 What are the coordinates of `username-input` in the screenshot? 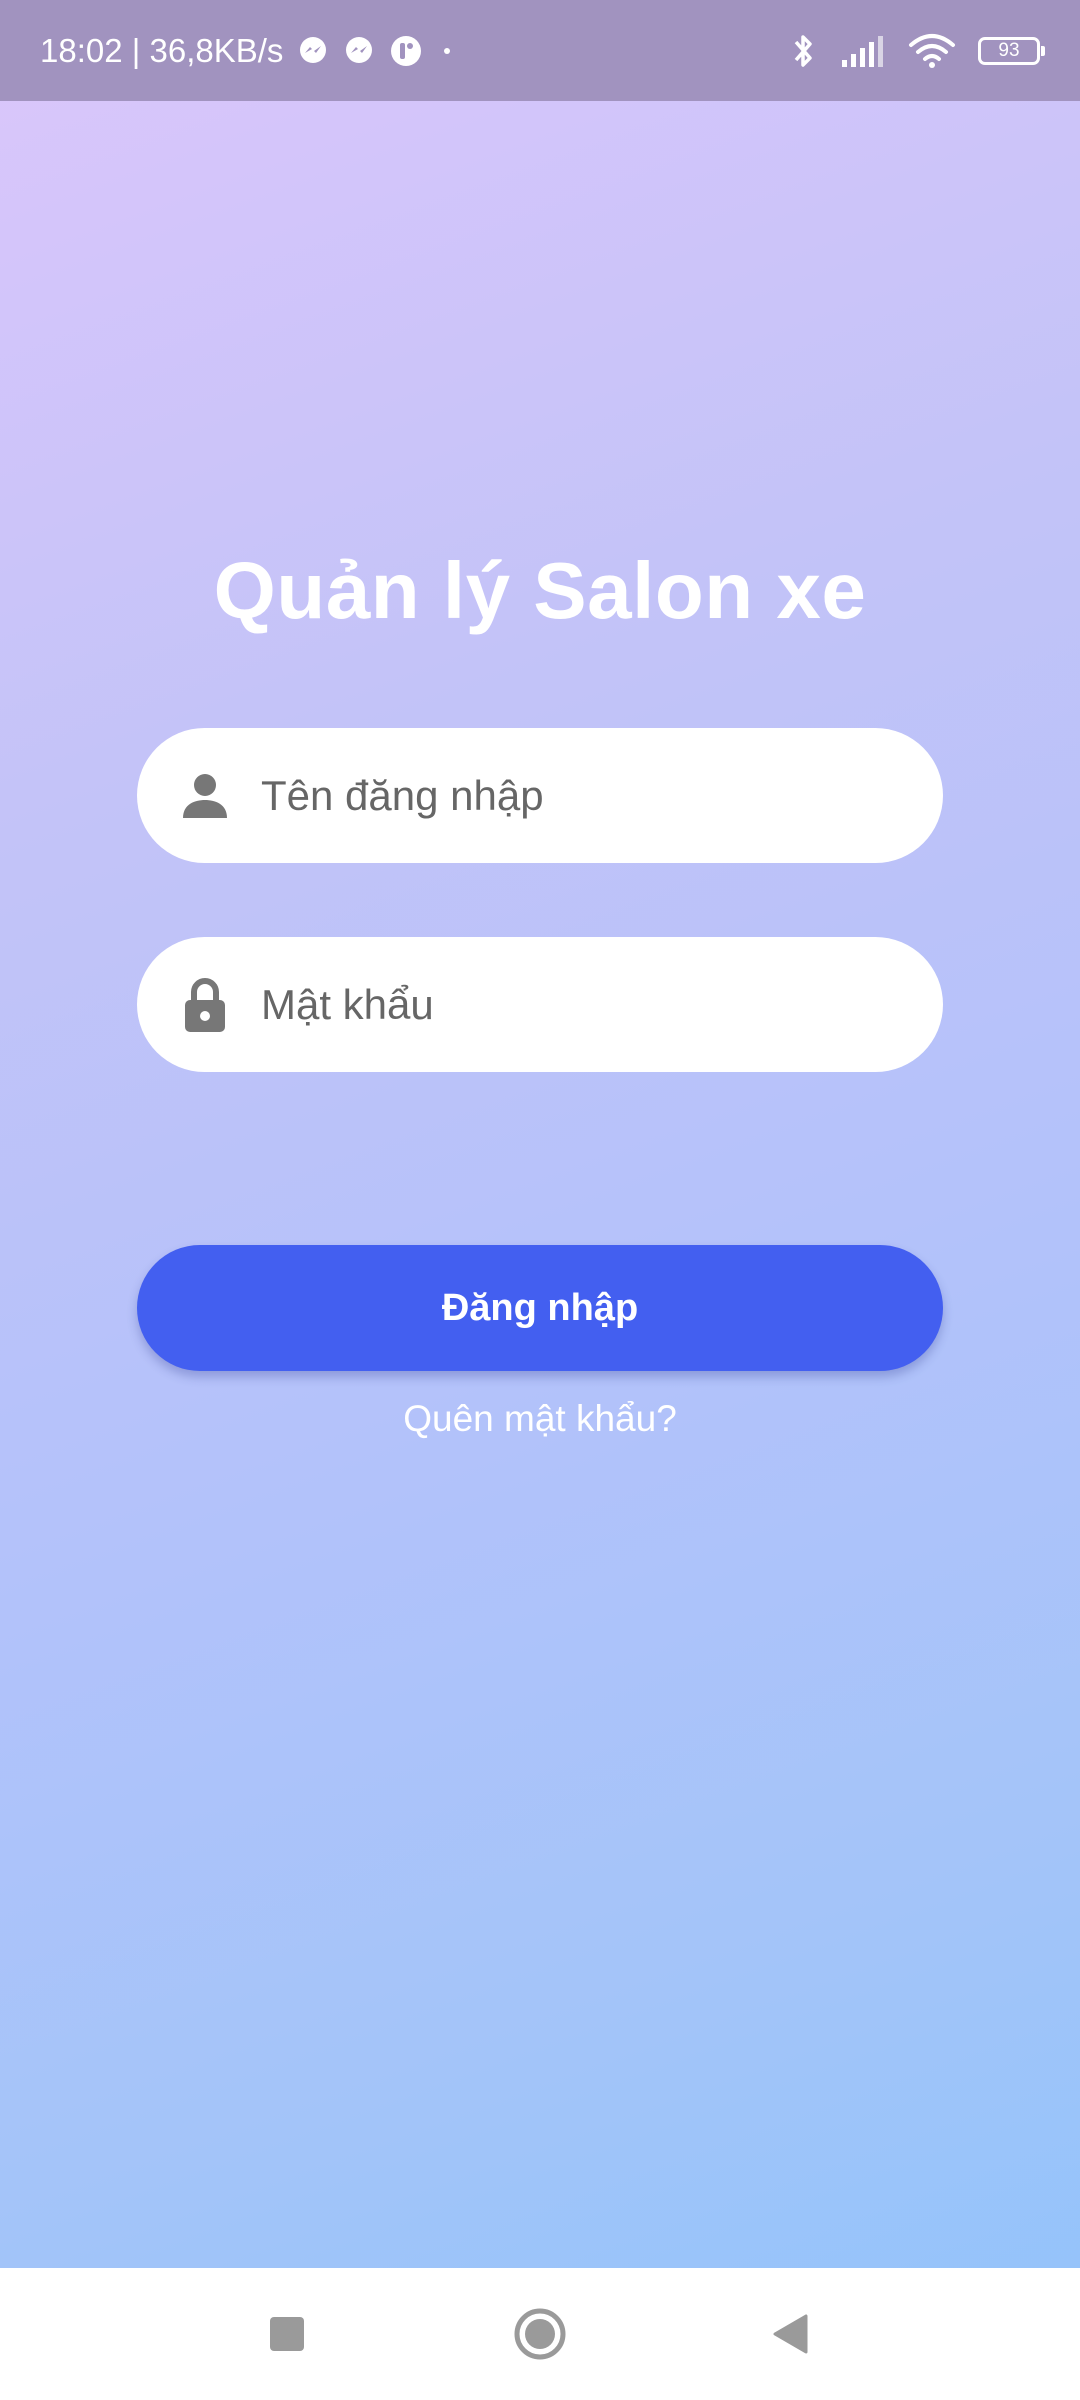 It's located at (581, 795).